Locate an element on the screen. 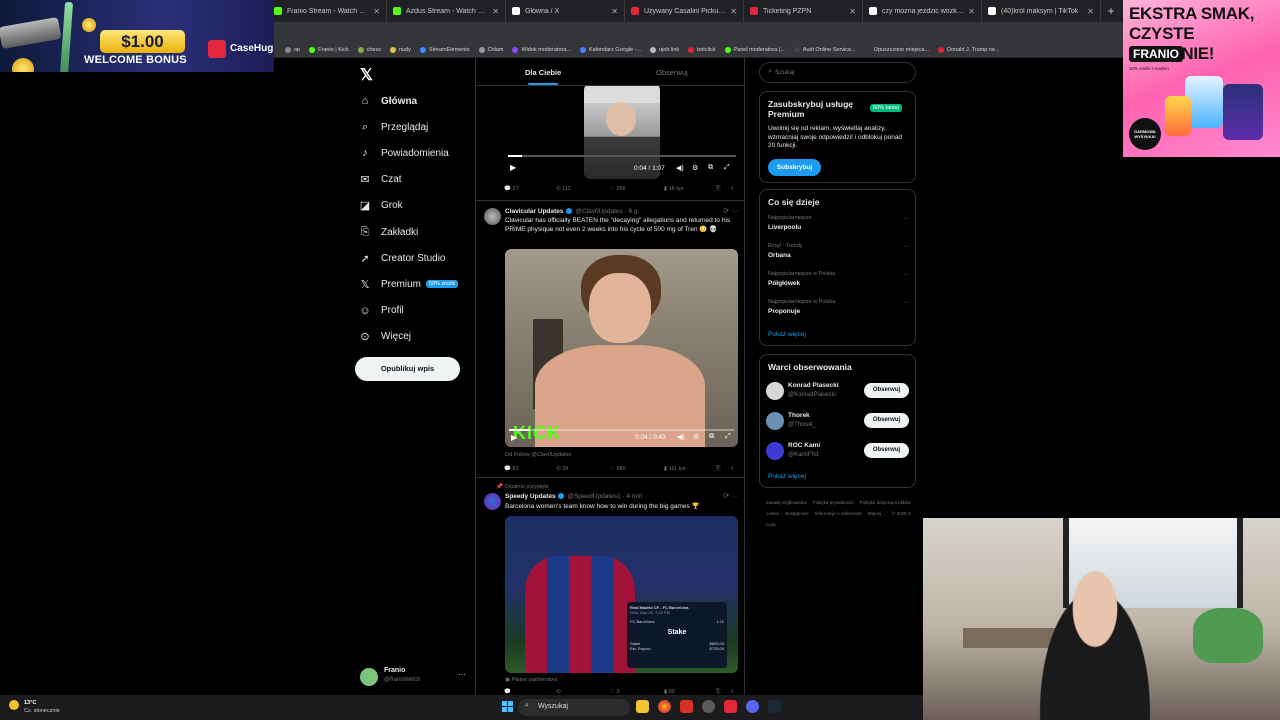  pip-icon: ⧉ is located at coordinates (711, 437).